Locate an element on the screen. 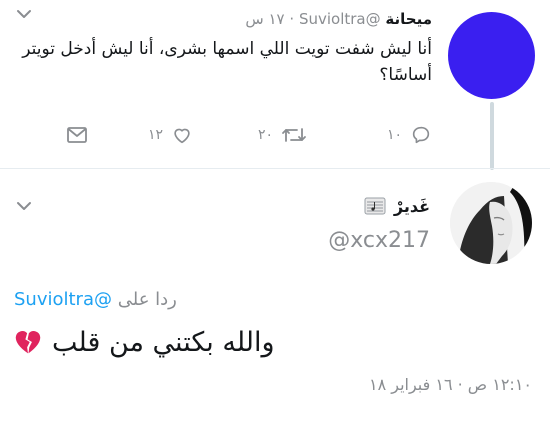 The width and height of the screenshot is (550, 425). envelope-icon is located at coordinates (77, 135).